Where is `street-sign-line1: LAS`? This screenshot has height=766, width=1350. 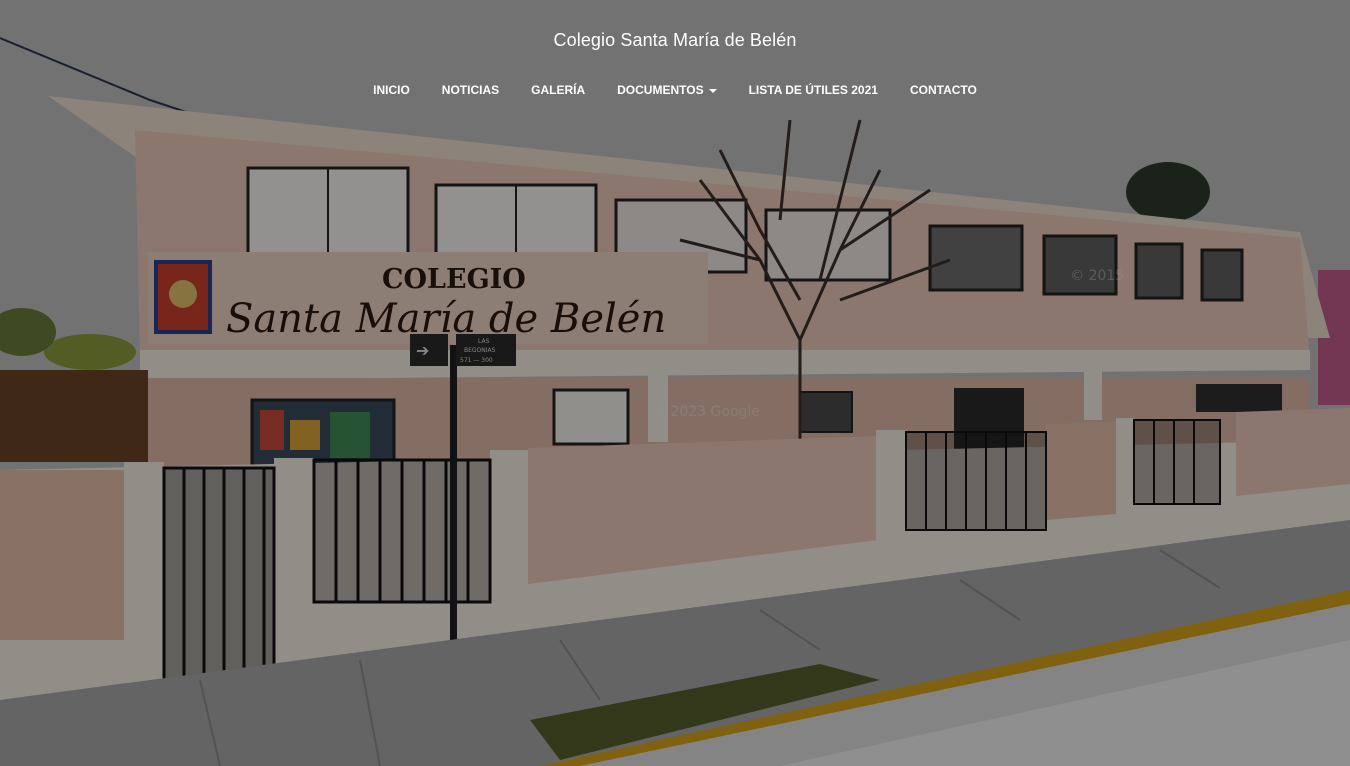
street-sign-line1: LAS is located at coordinates (484, 341).